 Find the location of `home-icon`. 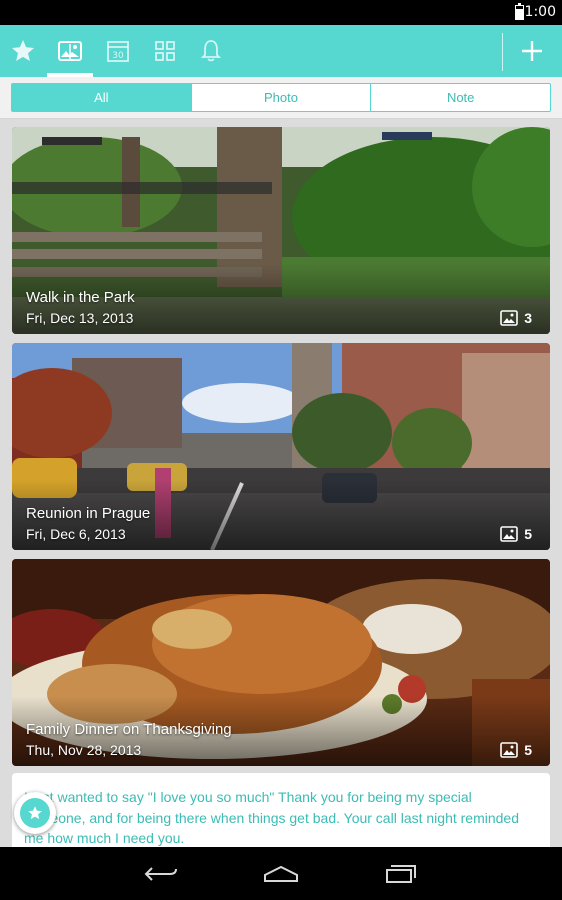

home-icon is located at coordinates (281, 873).